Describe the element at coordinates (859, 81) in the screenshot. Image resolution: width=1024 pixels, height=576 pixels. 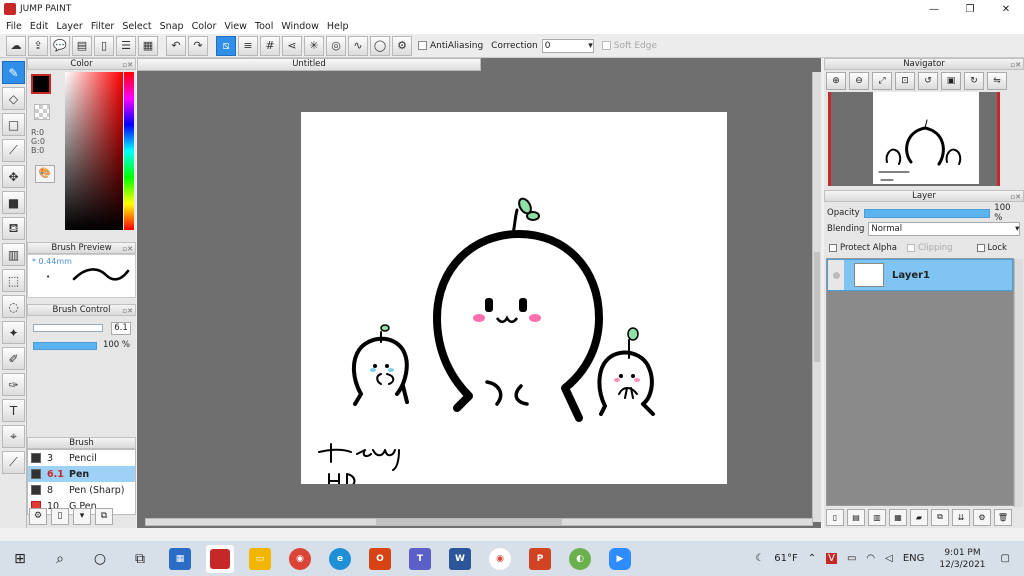
I see `zoom-out-icon: ⊖` at that location.